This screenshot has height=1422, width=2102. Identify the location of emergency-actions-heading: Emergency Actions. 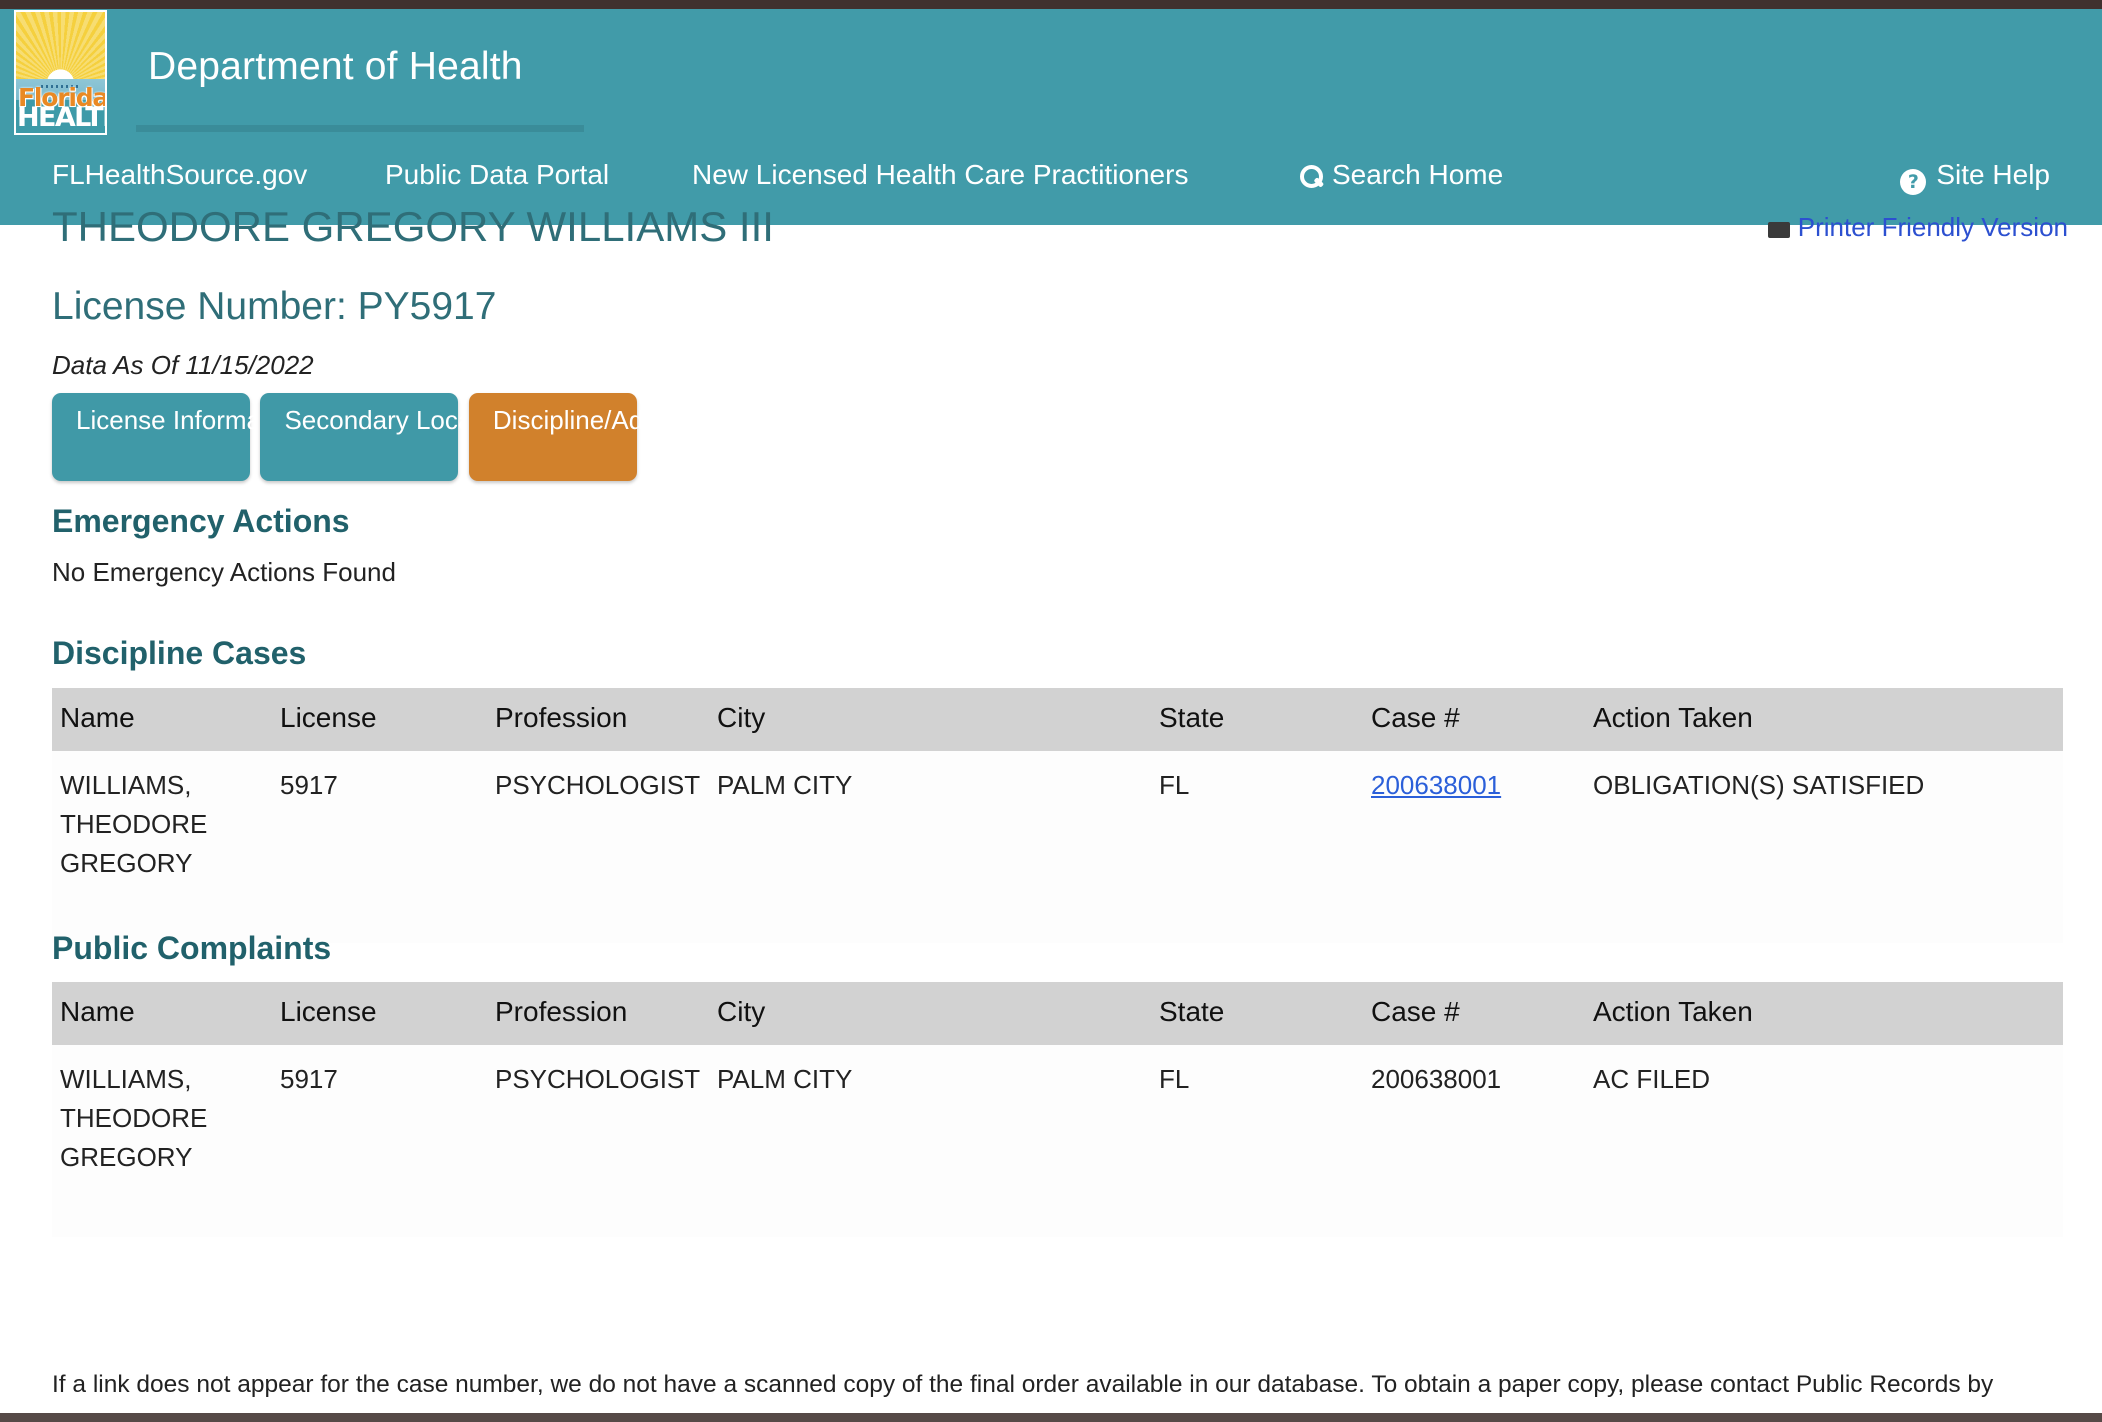
(201, 521).